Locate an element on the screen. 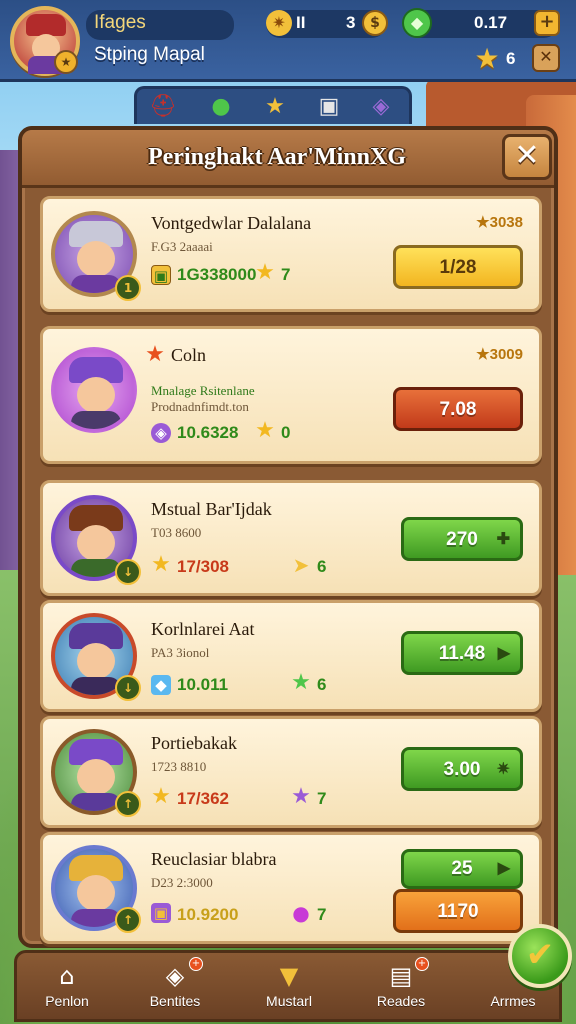  tab-potions: ◈ is located at coordinates (381, 107).